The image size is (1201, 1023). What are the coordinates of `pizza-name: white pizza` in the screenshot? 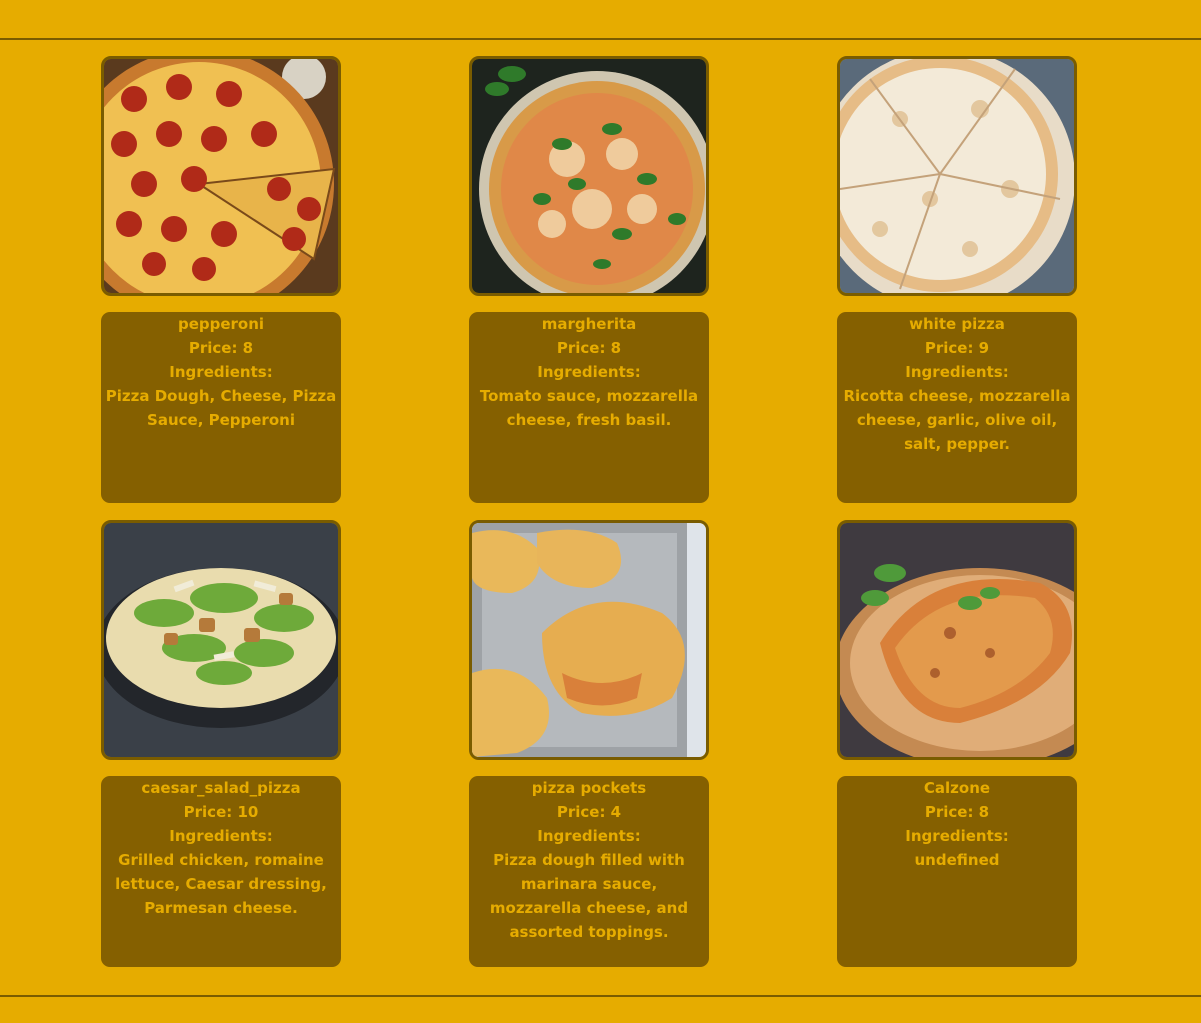 It's located at (957, 324).